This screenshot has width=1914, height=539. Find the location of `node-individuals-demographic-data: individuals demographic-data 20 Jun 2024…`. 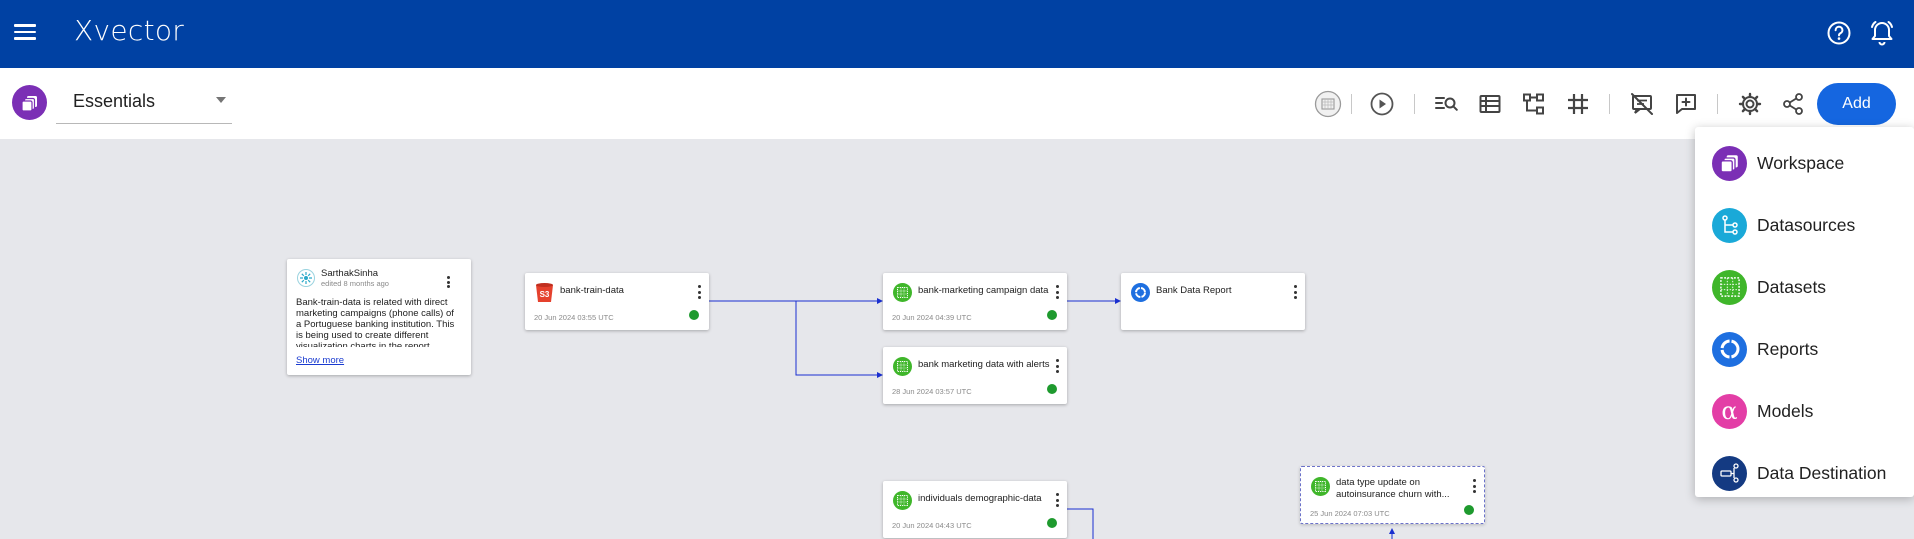

node-individuals-demographic-data: individuals demographic-data 20 Jun 2024… is located at coordinates (975, 509).